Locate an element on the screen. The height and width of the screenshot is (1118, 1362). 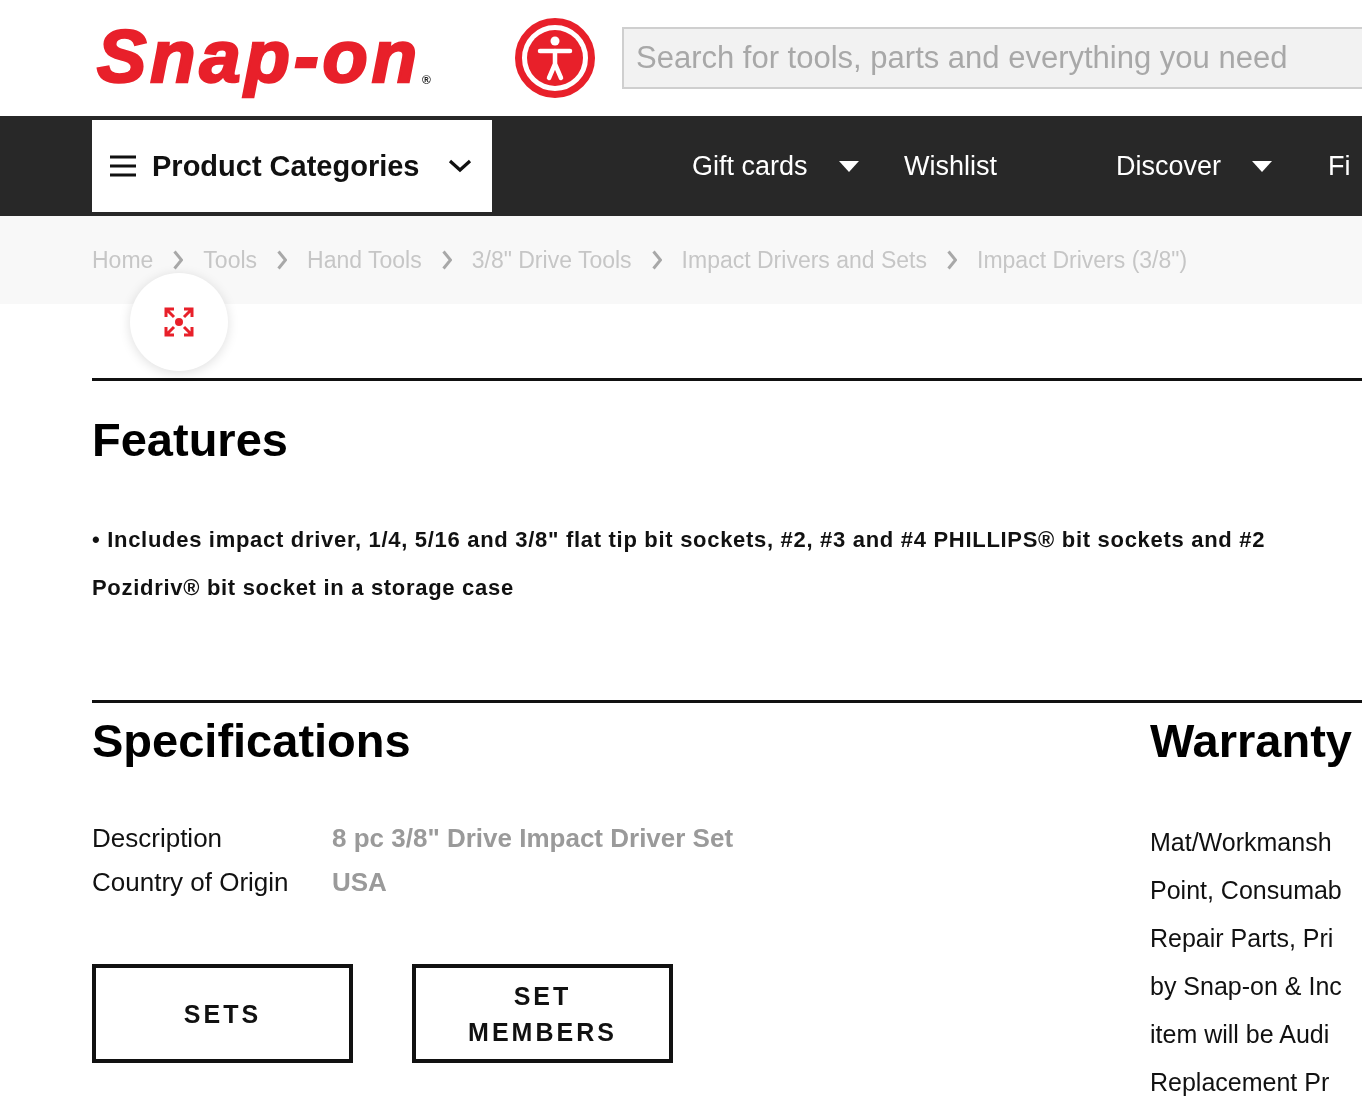
section-heading: Warranty is located at coordinates (1251, 741).